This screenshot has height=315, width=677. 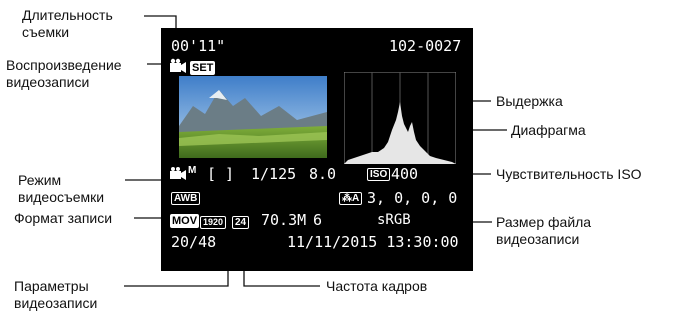 What do you see at coordinates (61, 188) in the screenshot?
I see `label-movie-mode: Режим видеосъемки` at bounding box center [61, 188].